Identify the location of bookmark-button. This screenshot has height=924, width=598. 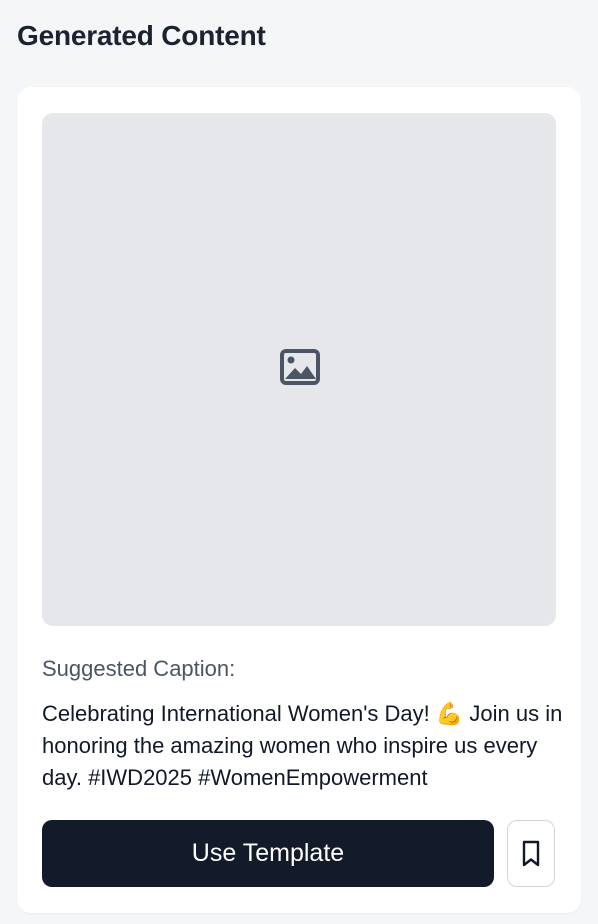
(531, 853).